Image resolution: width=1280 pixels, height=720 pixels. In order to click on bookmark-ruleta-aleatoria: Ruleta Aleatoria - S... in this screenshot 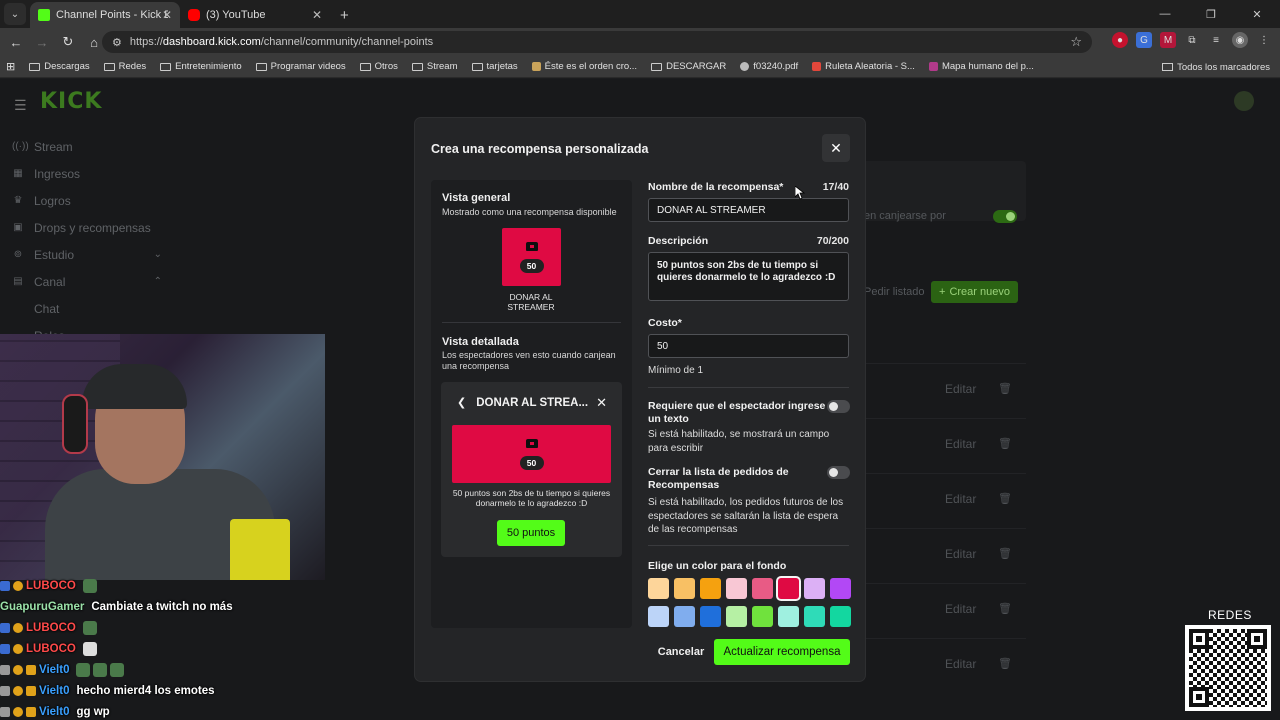, I will do `click(863, 66)`.